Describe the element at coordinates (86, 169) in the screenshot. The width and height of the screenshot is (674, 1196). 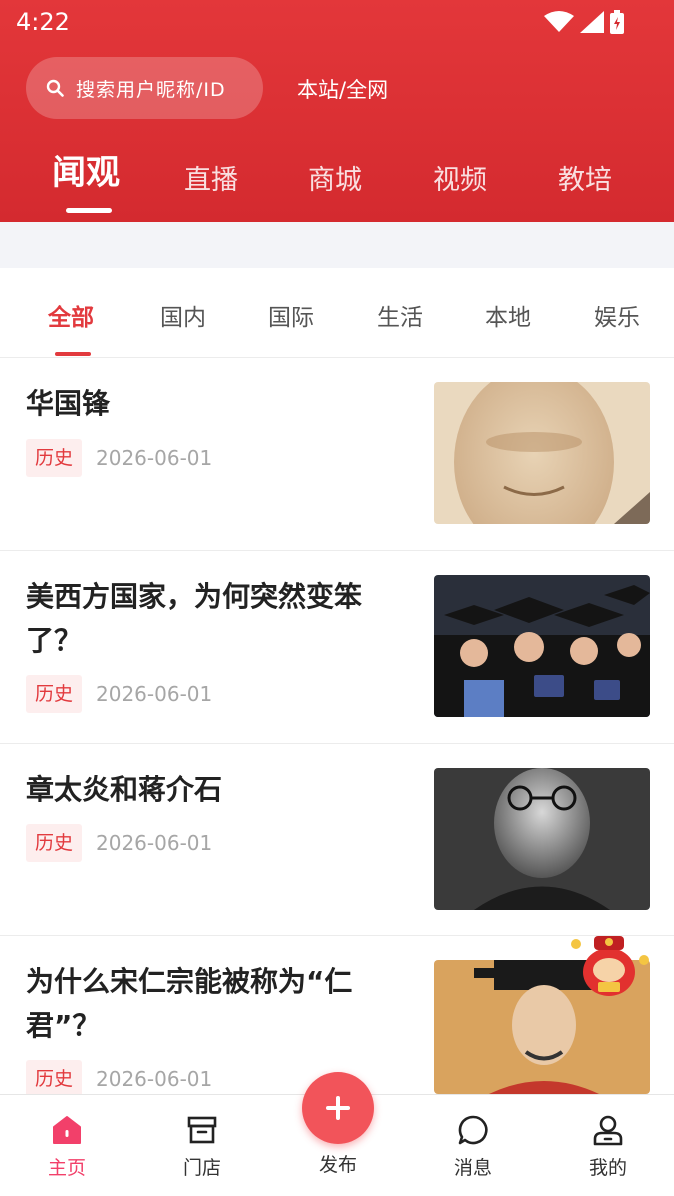
I see `tab-wenguan: 闻观` at that location.